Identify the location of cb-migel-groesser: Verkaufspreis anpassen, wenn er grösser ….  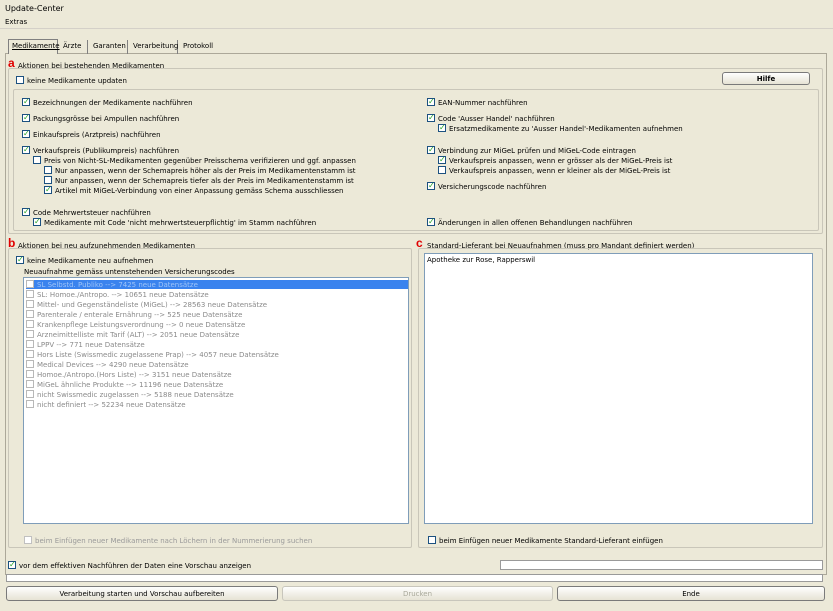
(555, 160).